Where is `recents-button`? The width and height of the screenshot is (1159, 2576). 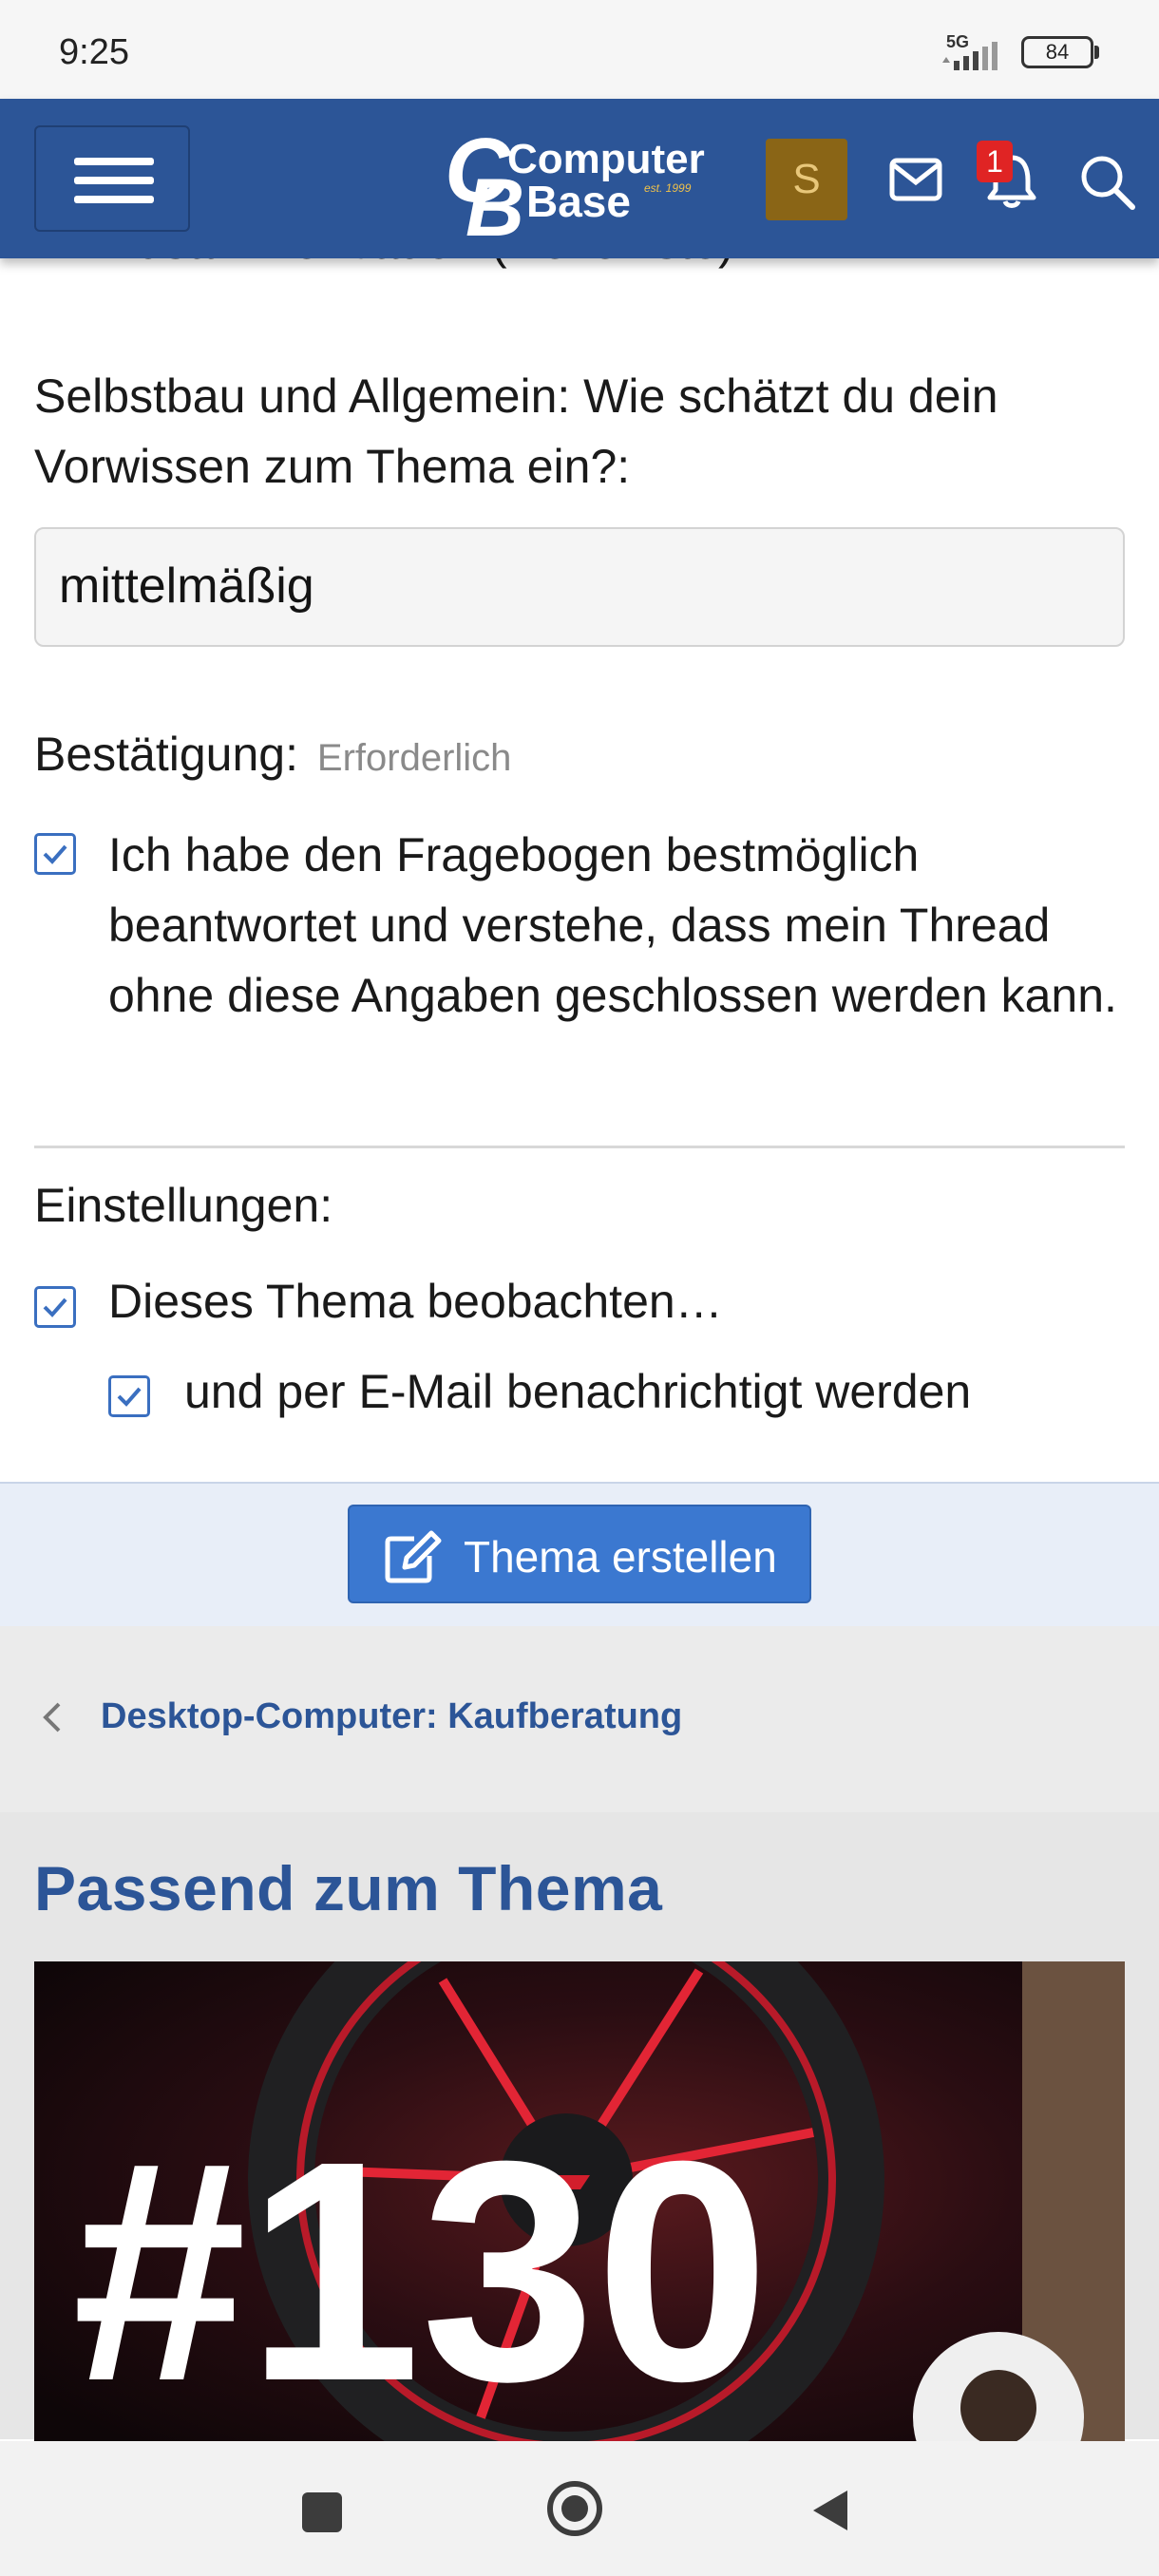
recents-button is located at coordinates (322, 2512).